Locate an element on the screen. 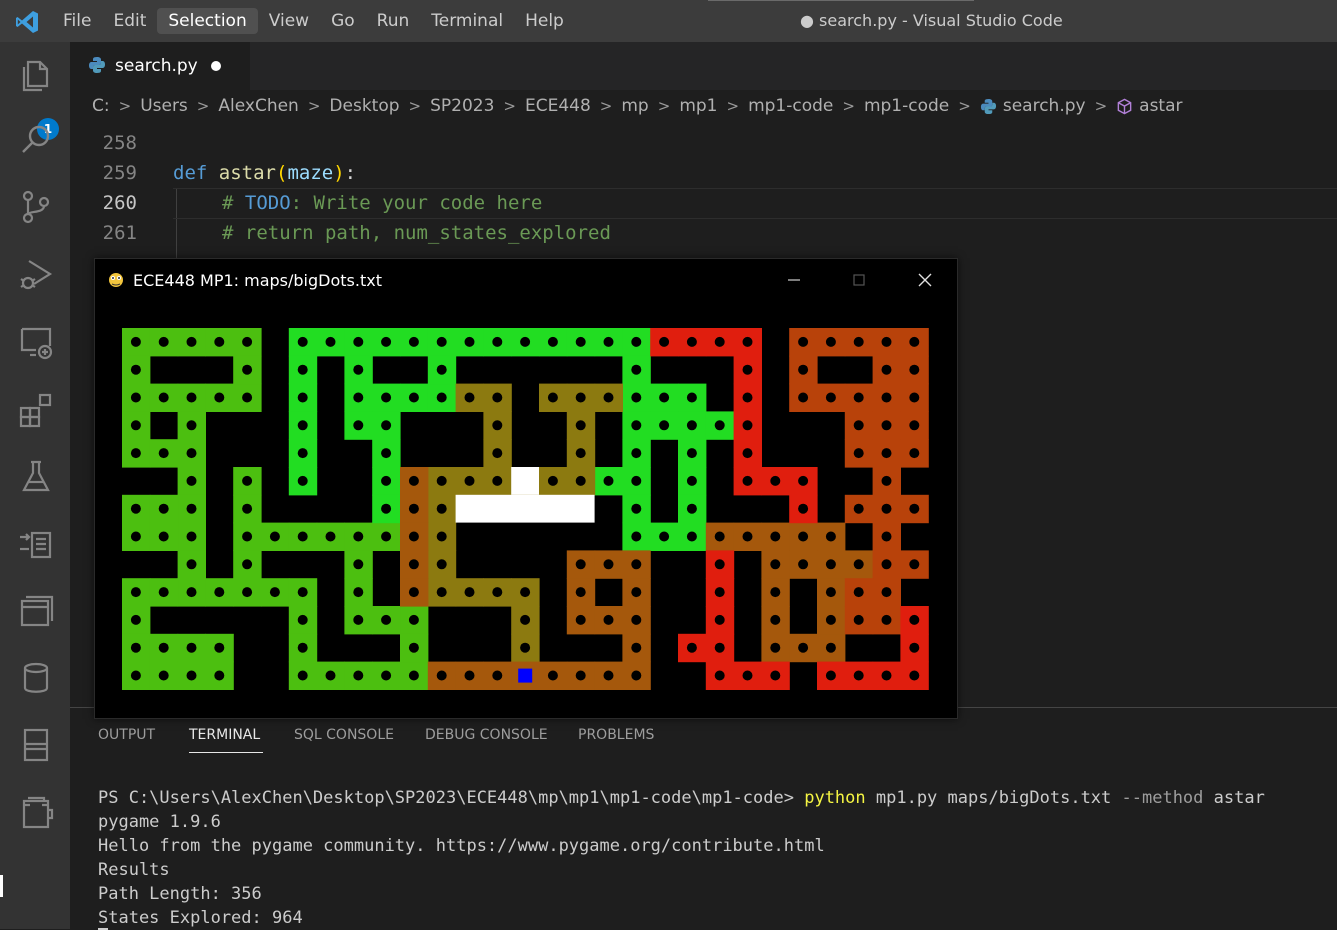 Image resolution: width=1337 pixels, height=930 pixels. crumb-symbol: astar is located at coordinates (1160, 106).